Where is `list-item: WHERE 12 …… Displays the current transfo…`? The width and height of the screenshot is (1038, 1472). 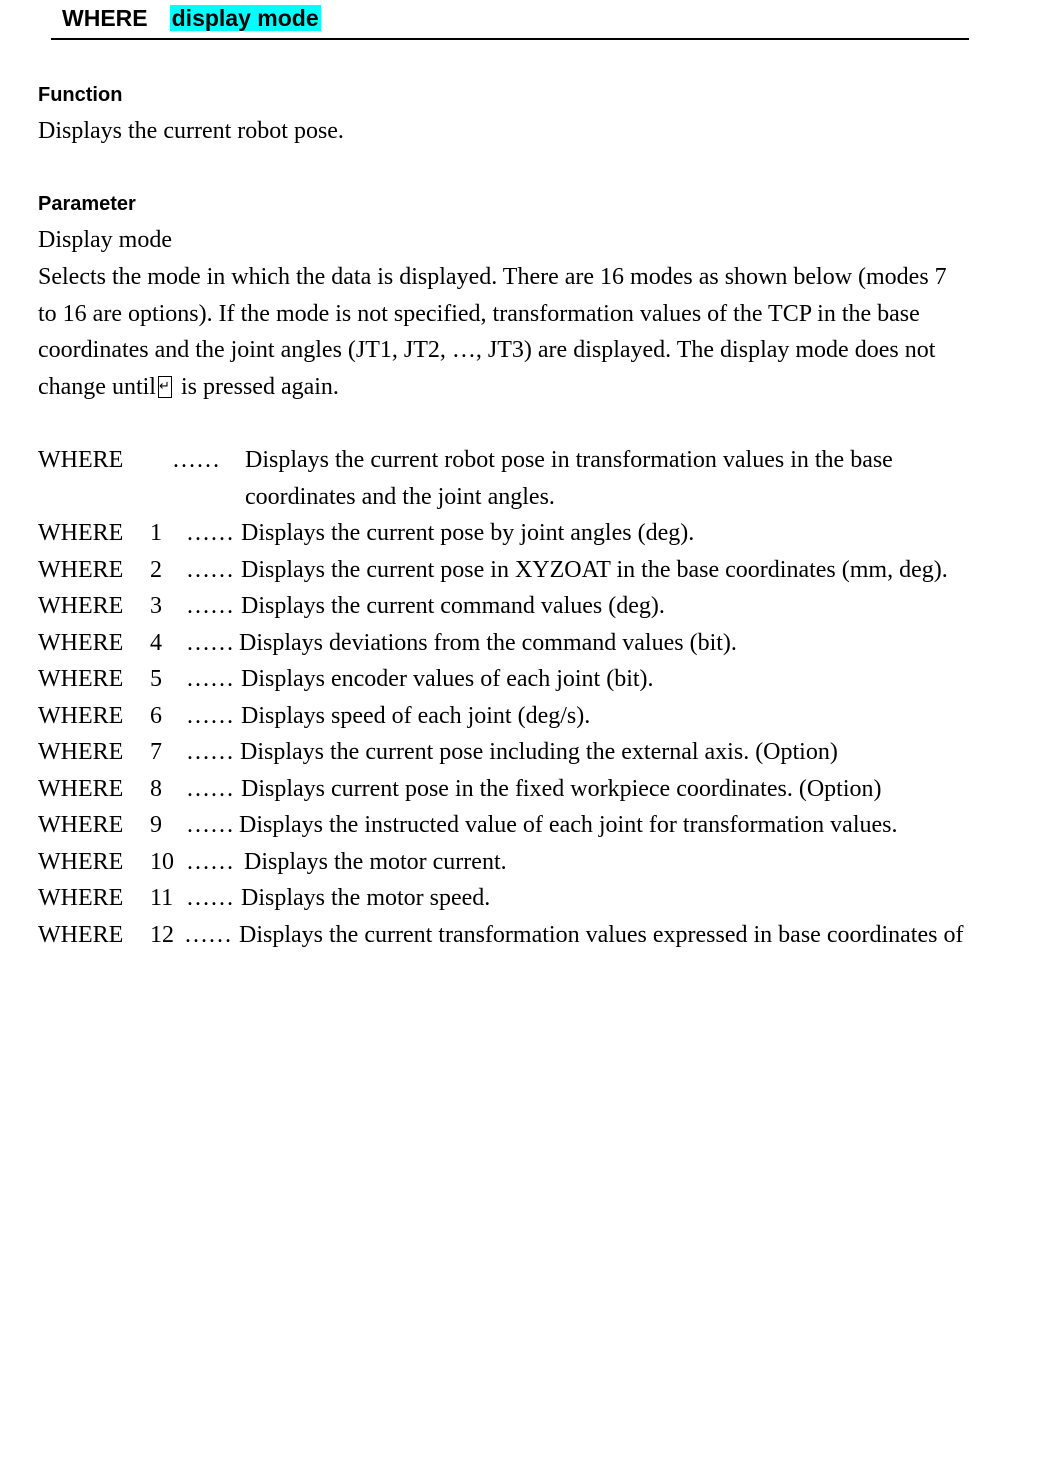
list-item: WHERE 12 …… Displays the current transfo… is located at coordinates (518, 935).